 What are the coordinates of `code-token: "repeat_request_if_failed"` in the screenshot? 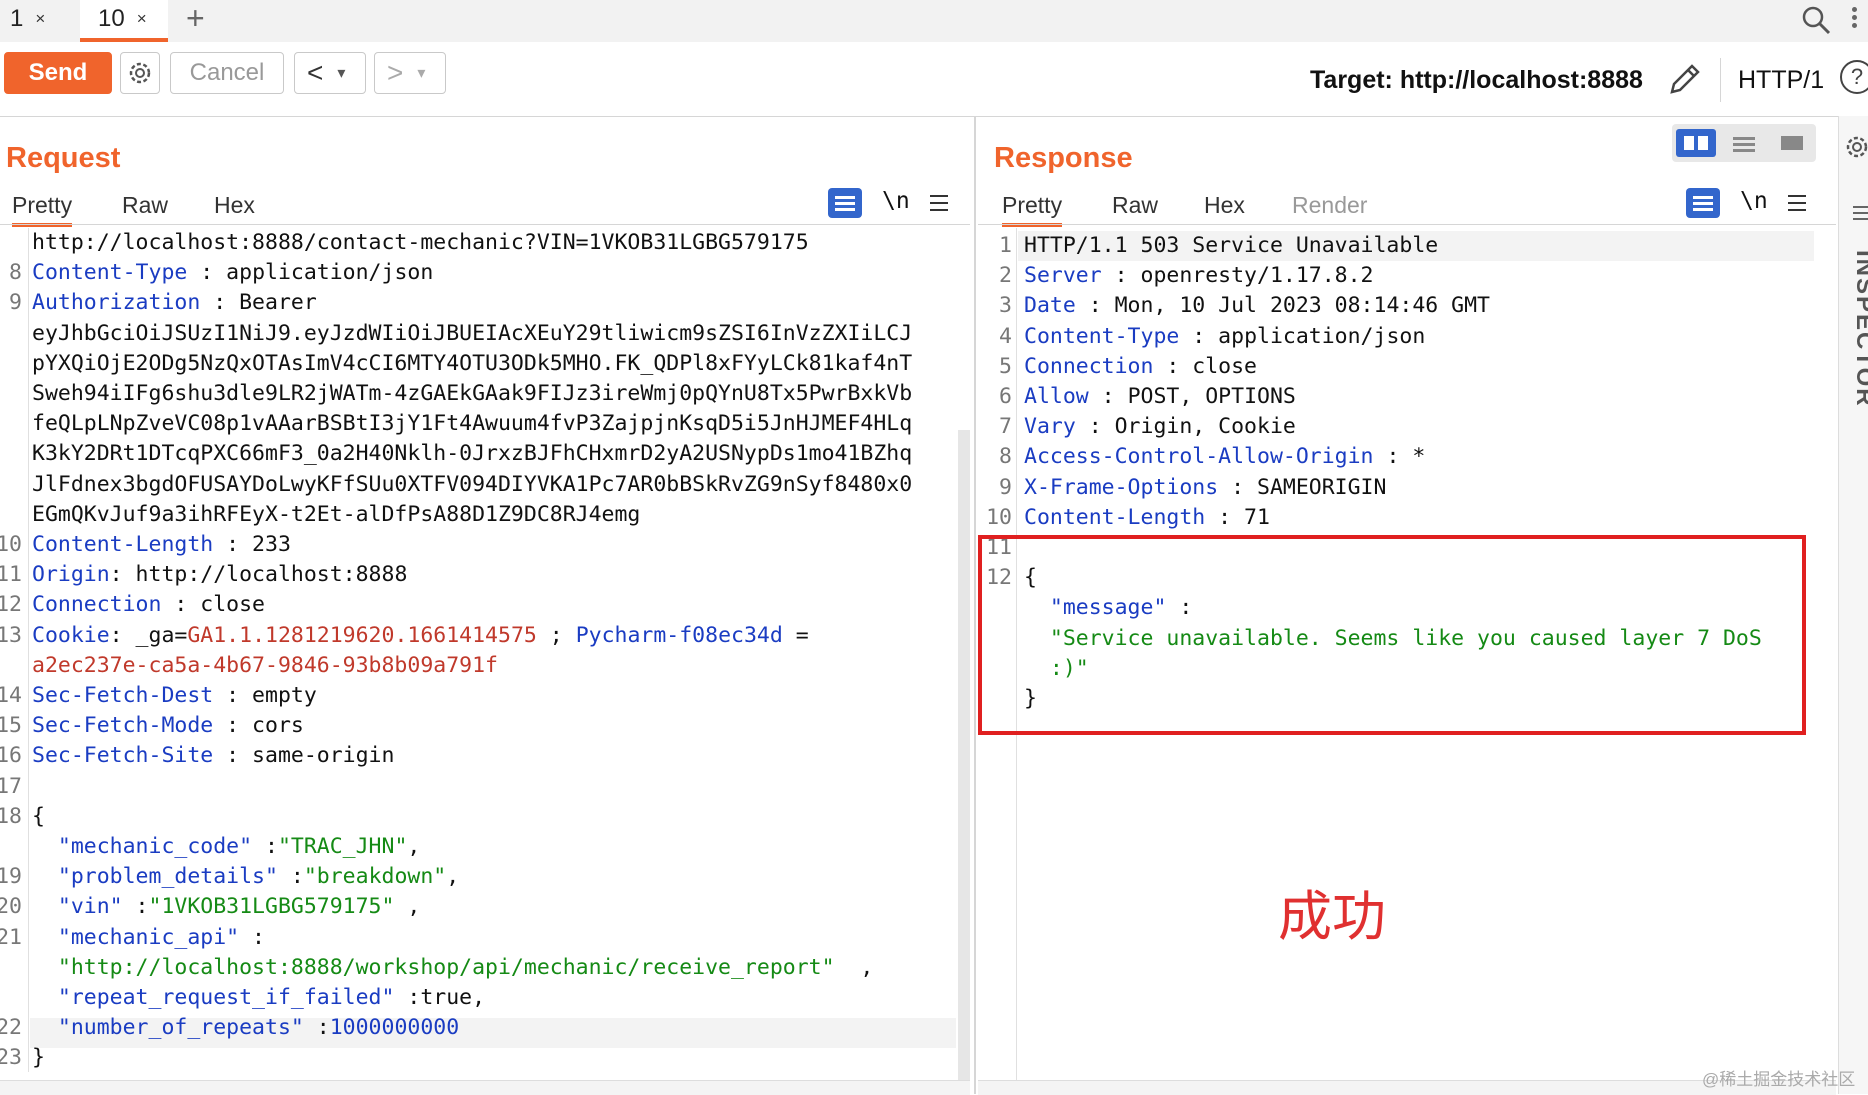 It's located at (213, 997).